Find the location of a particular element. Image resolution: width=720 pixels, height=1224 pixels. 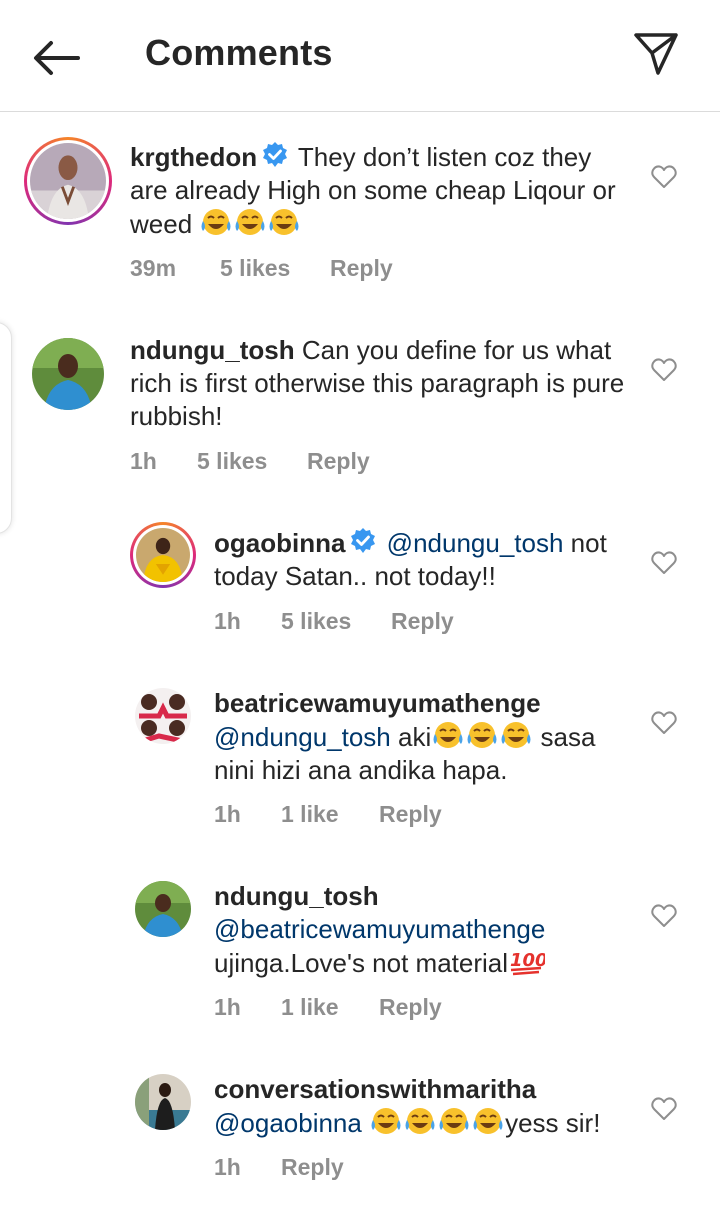

arrow-left-icon is located at coordinates (57, 58).